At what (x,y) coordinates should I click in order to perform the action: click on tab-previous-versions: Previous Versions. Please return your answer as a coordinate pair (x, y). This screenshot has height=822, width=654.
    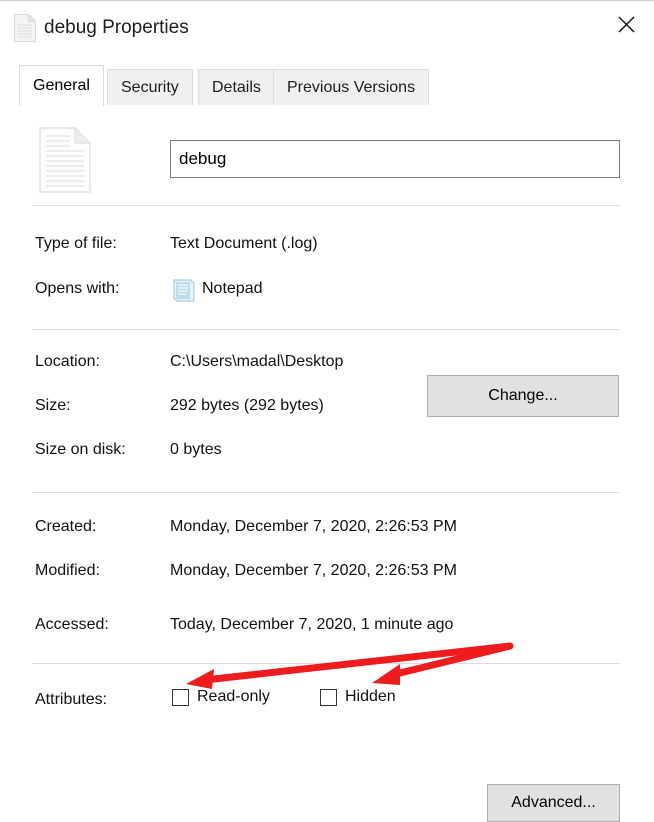
    Looking at the image, I should click on (351, 87).